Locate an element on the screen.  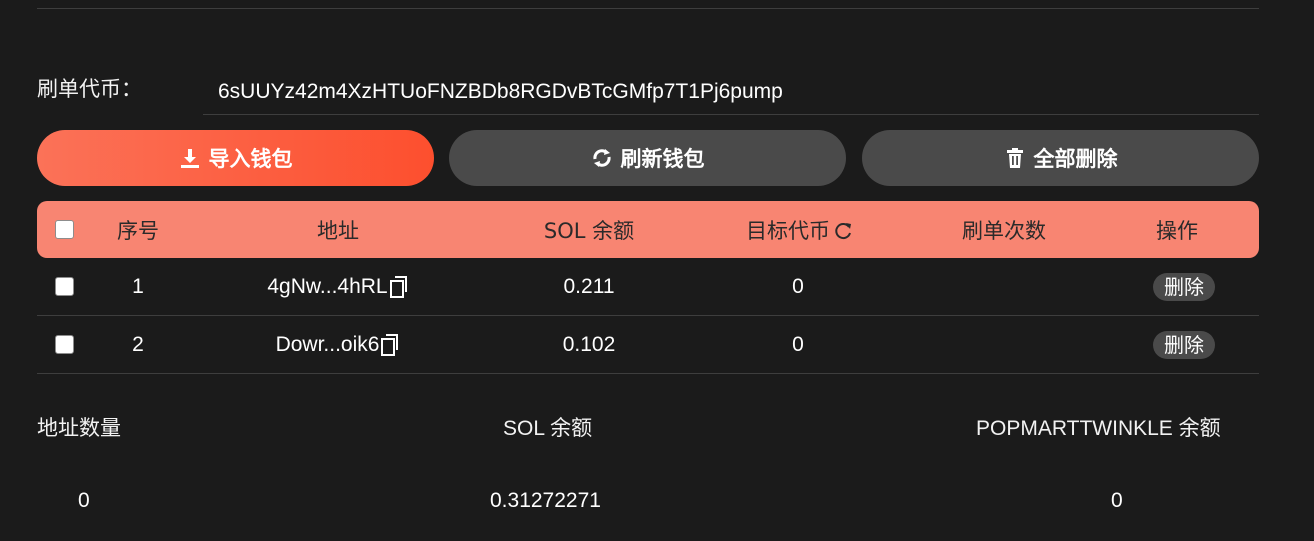
summary-sol-balance-label: SOL 余额 is located at coordinates (548, 428).